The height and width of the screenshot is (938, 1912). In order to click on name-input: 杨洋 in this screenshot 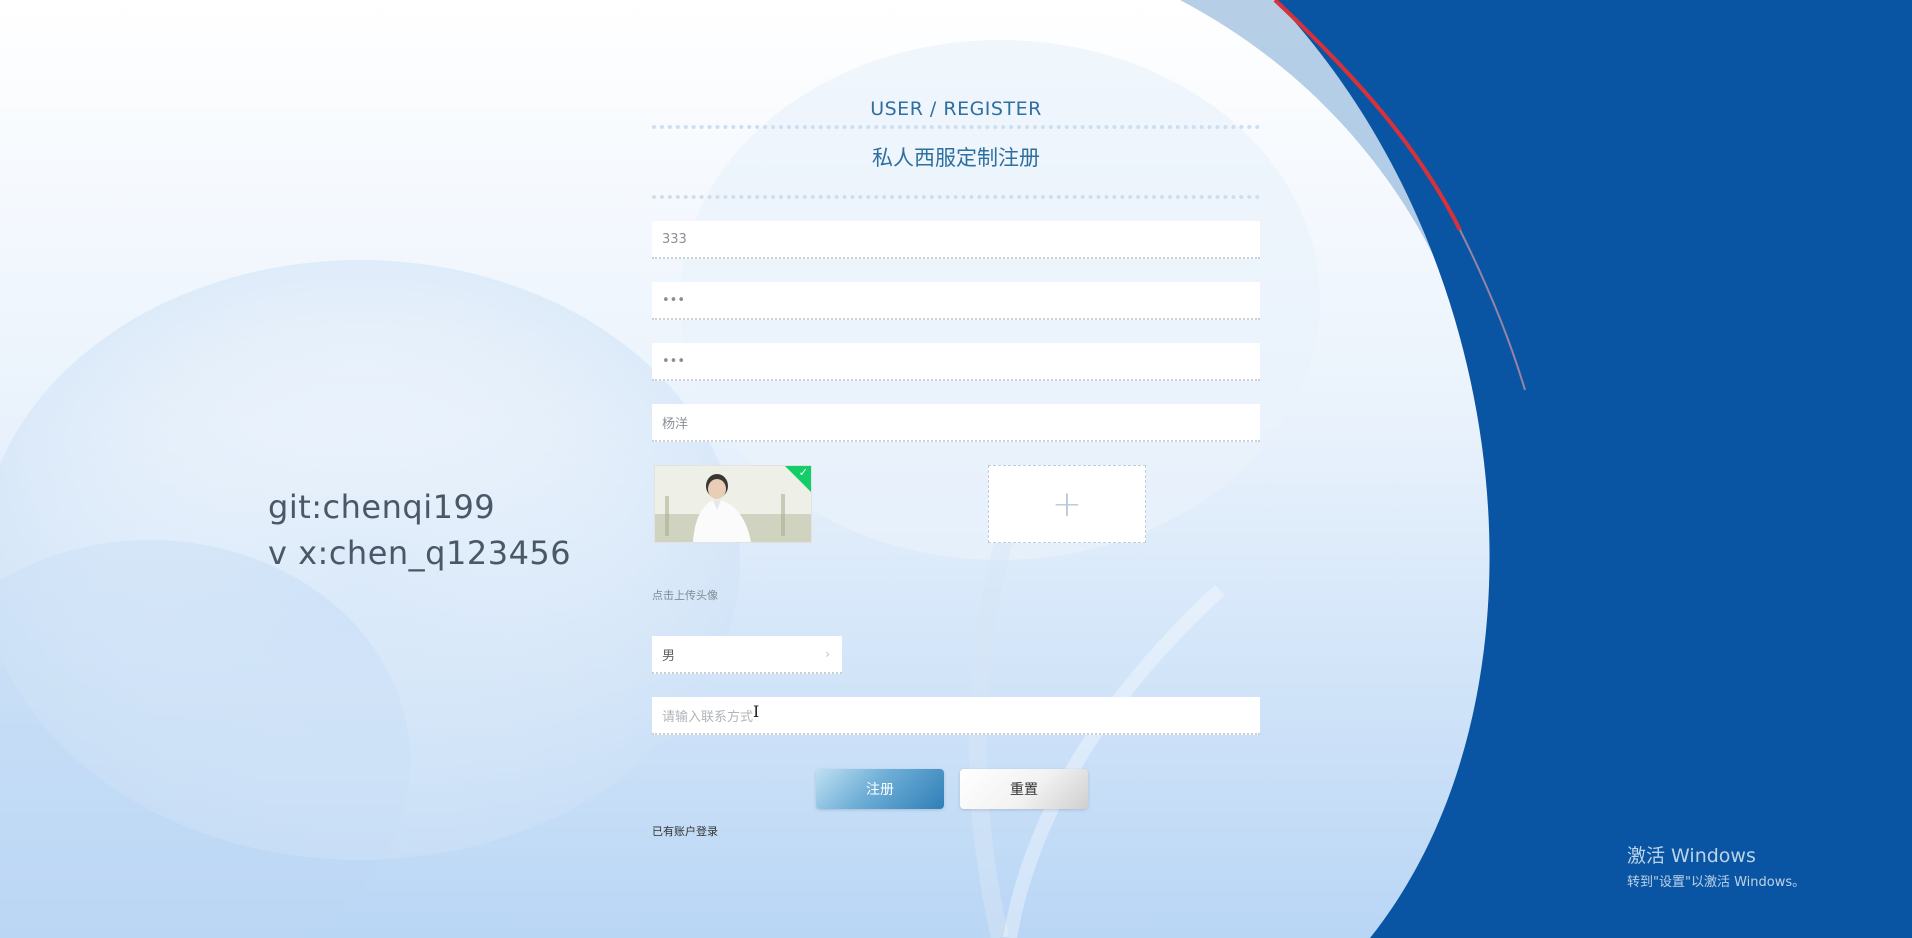, I will do `click(956, 423)`.